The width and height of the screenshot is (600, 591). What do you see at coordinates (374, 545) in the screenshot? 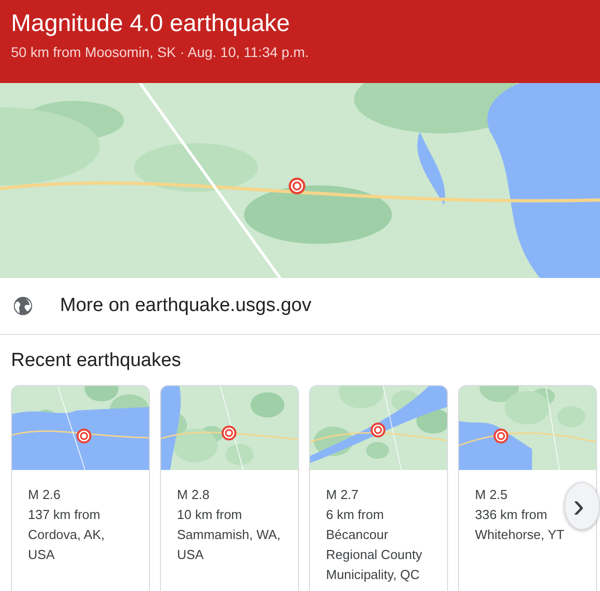
I see `distance-text: 6 km from Bécancour Regional County Municipality, QC` at bounding box center [374, 545].